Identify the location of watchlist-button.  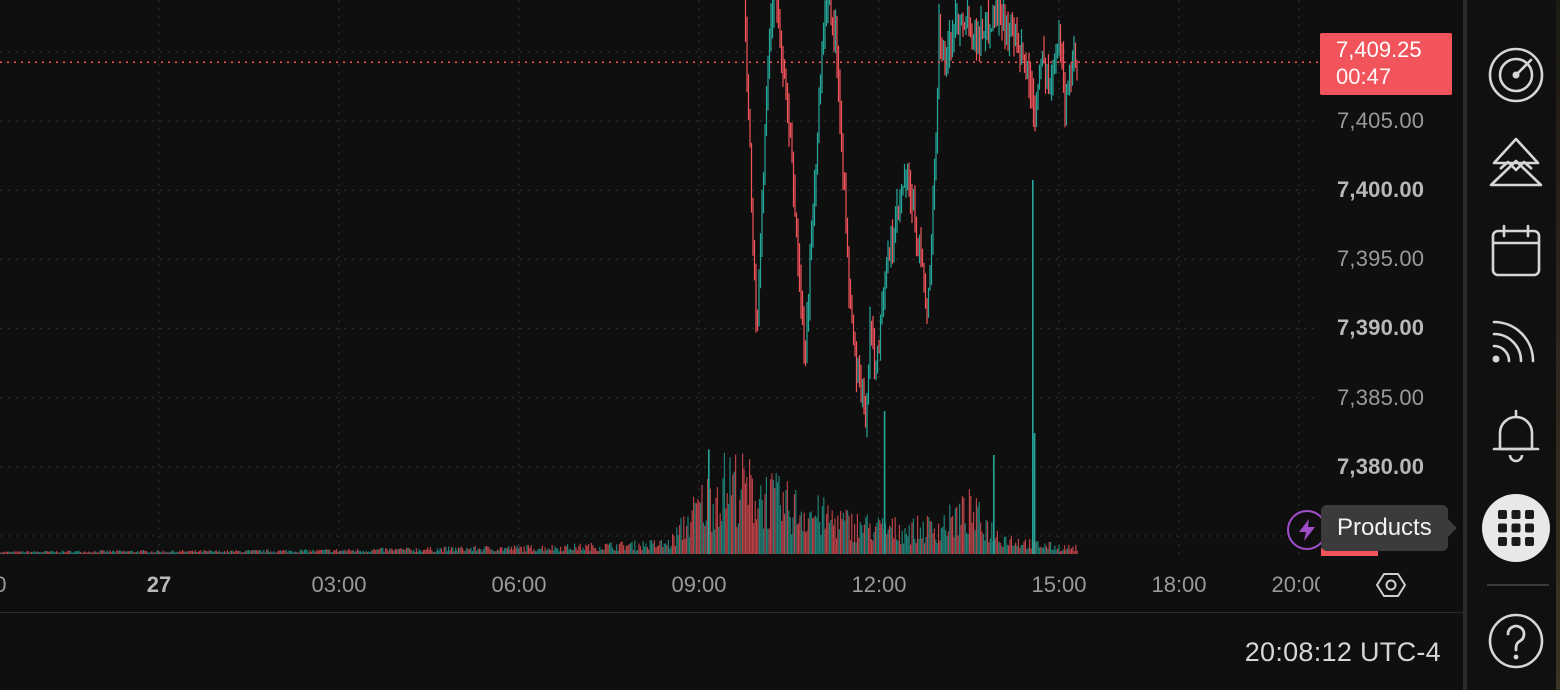
(1516, 75).